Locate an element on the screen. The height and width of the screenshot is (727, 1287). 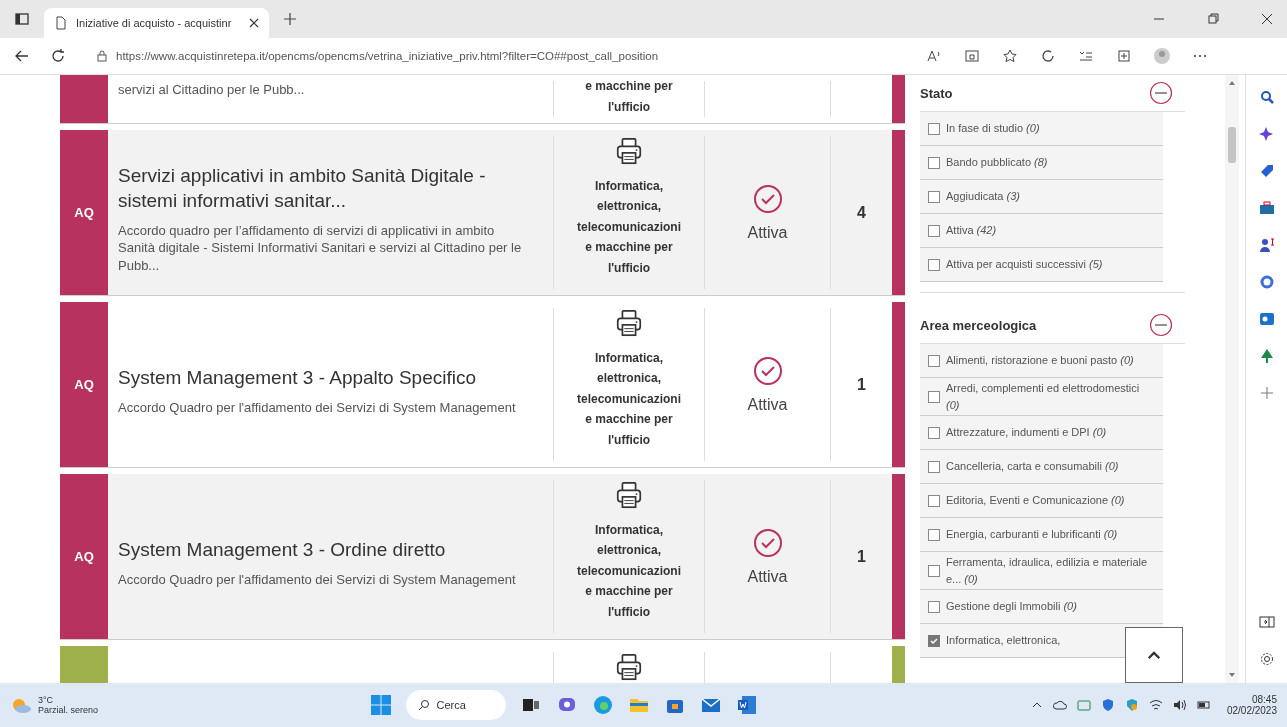
color-strip is located at coordinates (898, 99).